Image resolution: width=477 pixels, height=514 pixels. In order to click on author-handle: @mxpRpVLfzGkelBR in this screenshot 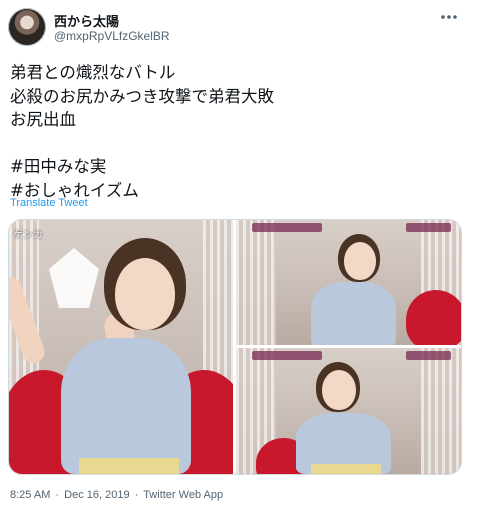, I will do `click(112, 36)`.